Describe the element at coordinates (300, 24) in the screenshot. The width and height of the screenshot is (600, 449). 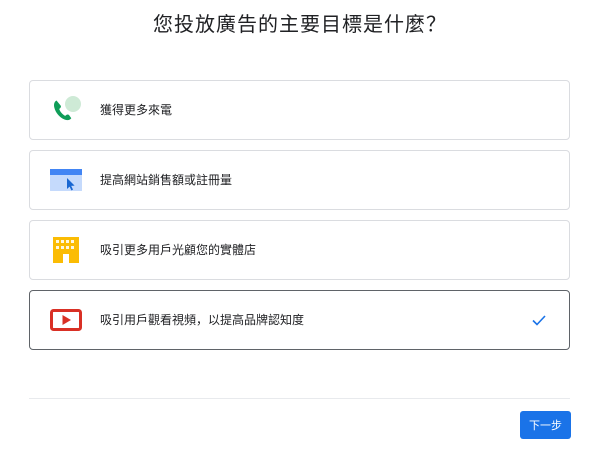
I see `page-title: 您投放廣告的主要目標是什麼？` at that location.